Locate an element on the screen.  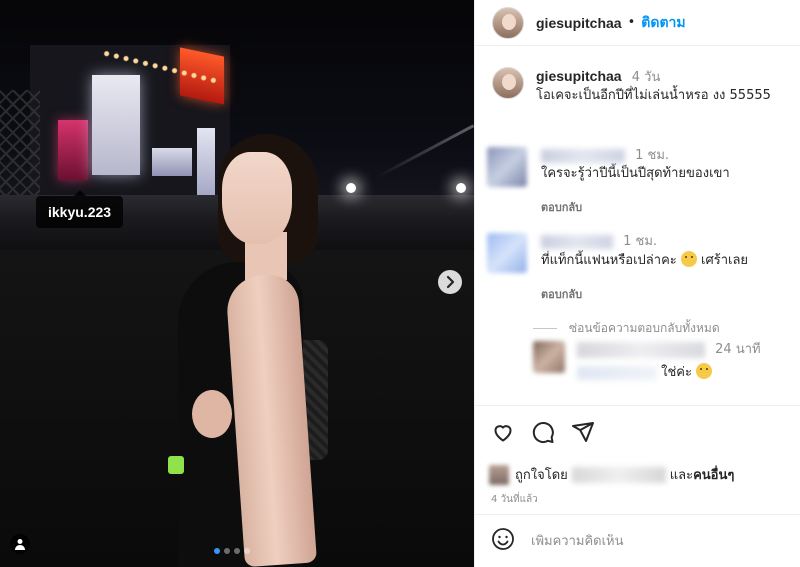
stage-screen-left is located at coordinates (116, 125).